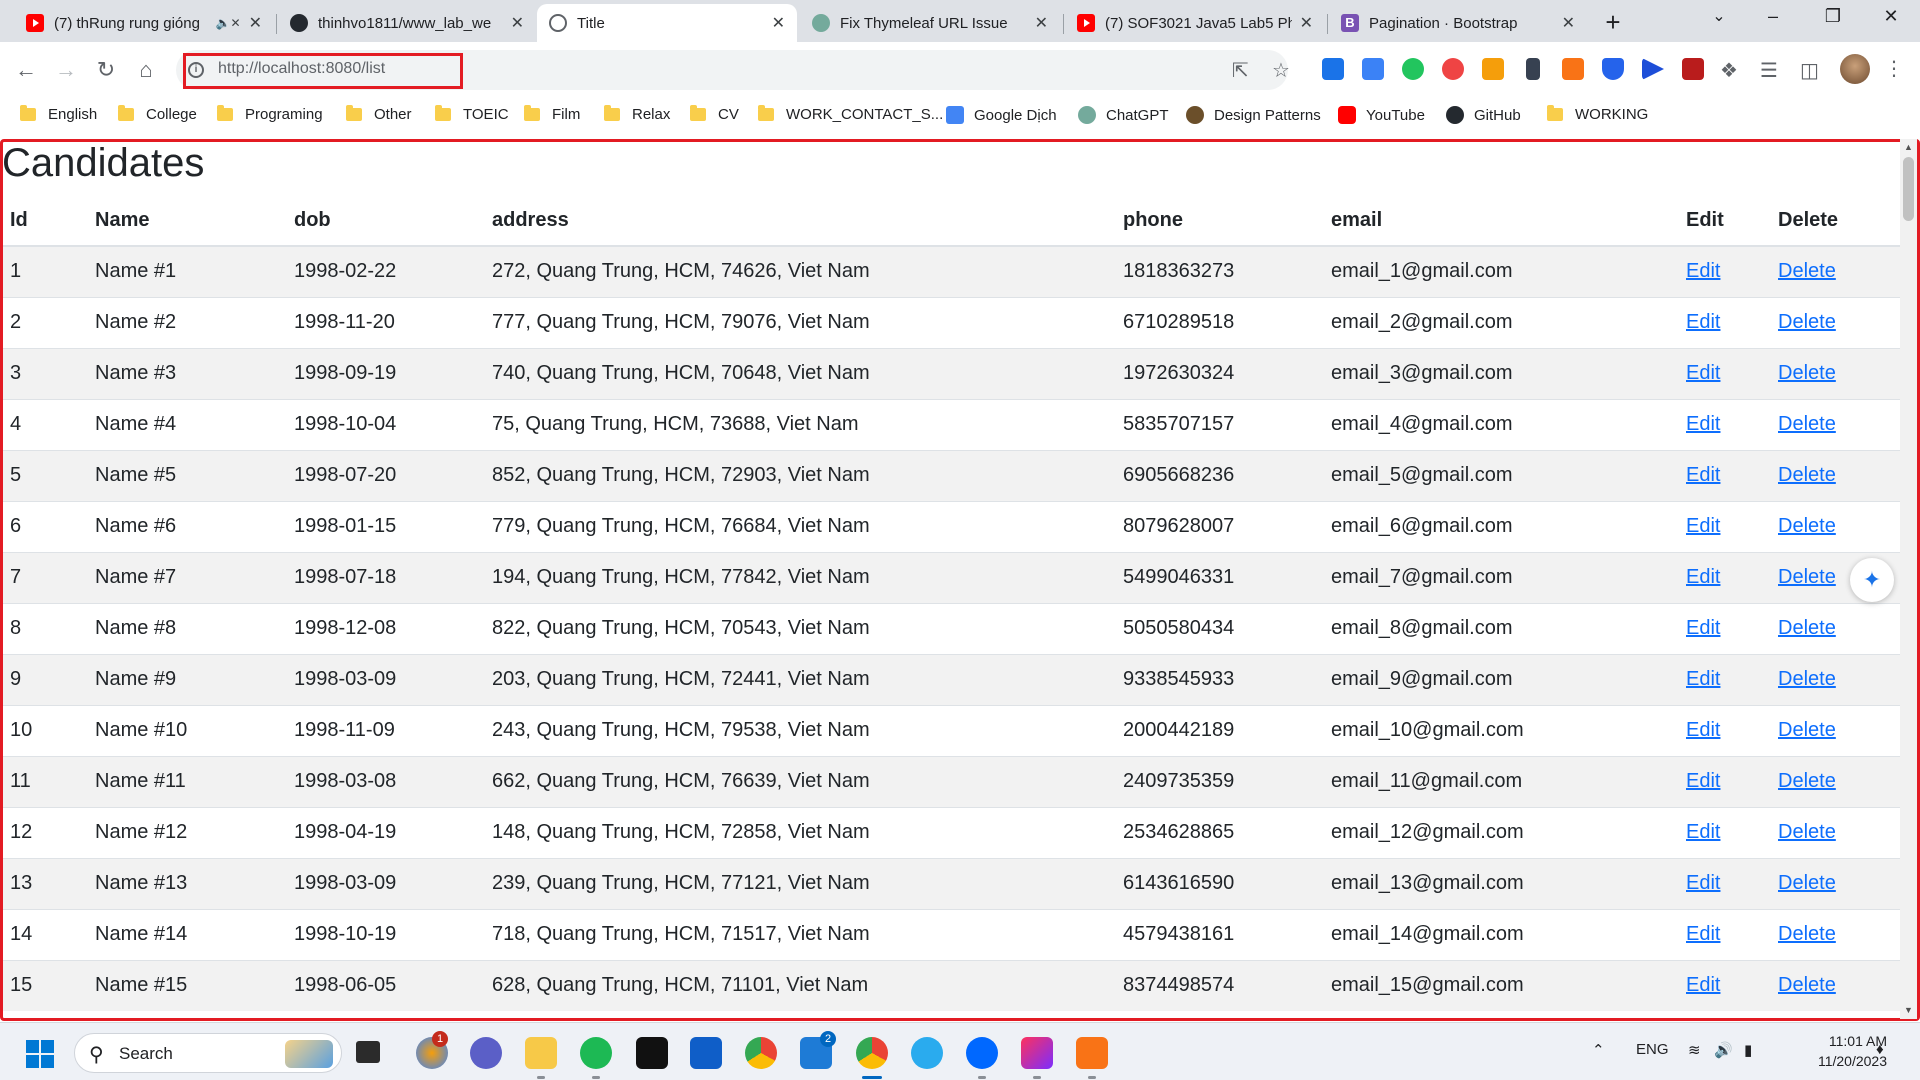 This screenshot has height=1080, width=1920. Describe the element at coordinates (706, 1053) in the screenshot. I see `microsoft-store-icon` at that location.